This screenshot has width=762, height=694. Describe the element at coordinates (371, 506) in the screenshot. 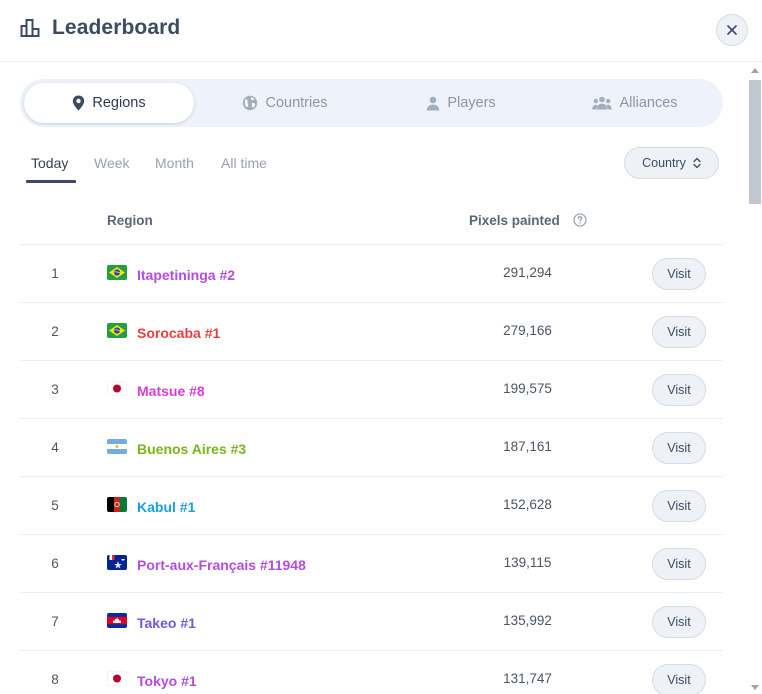

I see `table-row: 5 Kabul #1 152,628 Visit` at that location.